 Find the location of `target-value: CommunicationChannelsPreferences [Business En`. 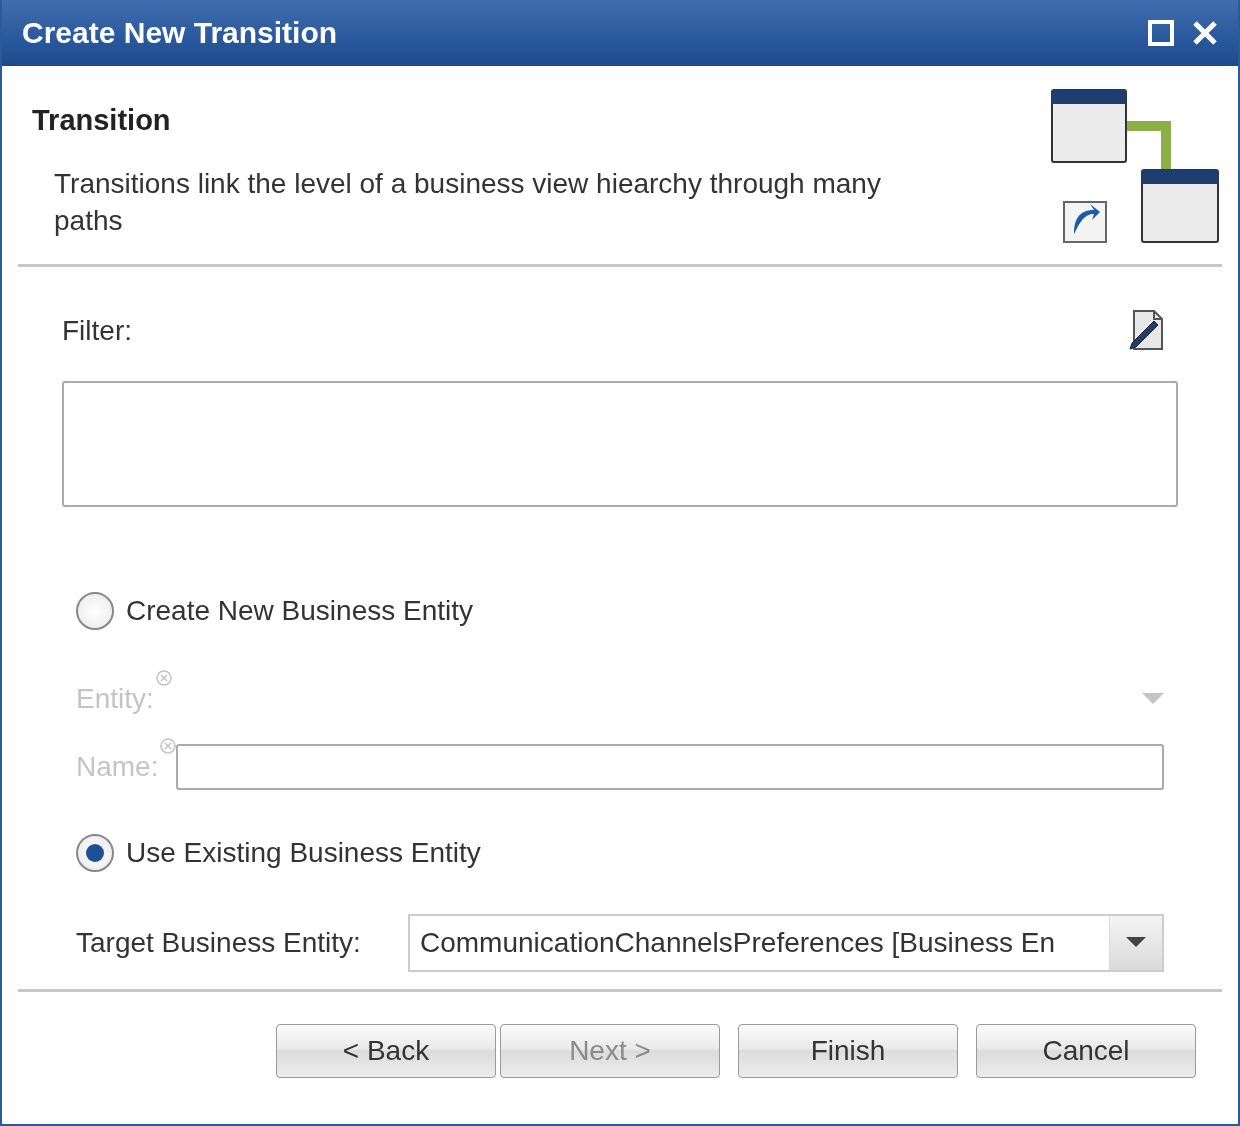

target-value: CommunicationChannelsPreferences [Business En is located at coordinates (738, 943).